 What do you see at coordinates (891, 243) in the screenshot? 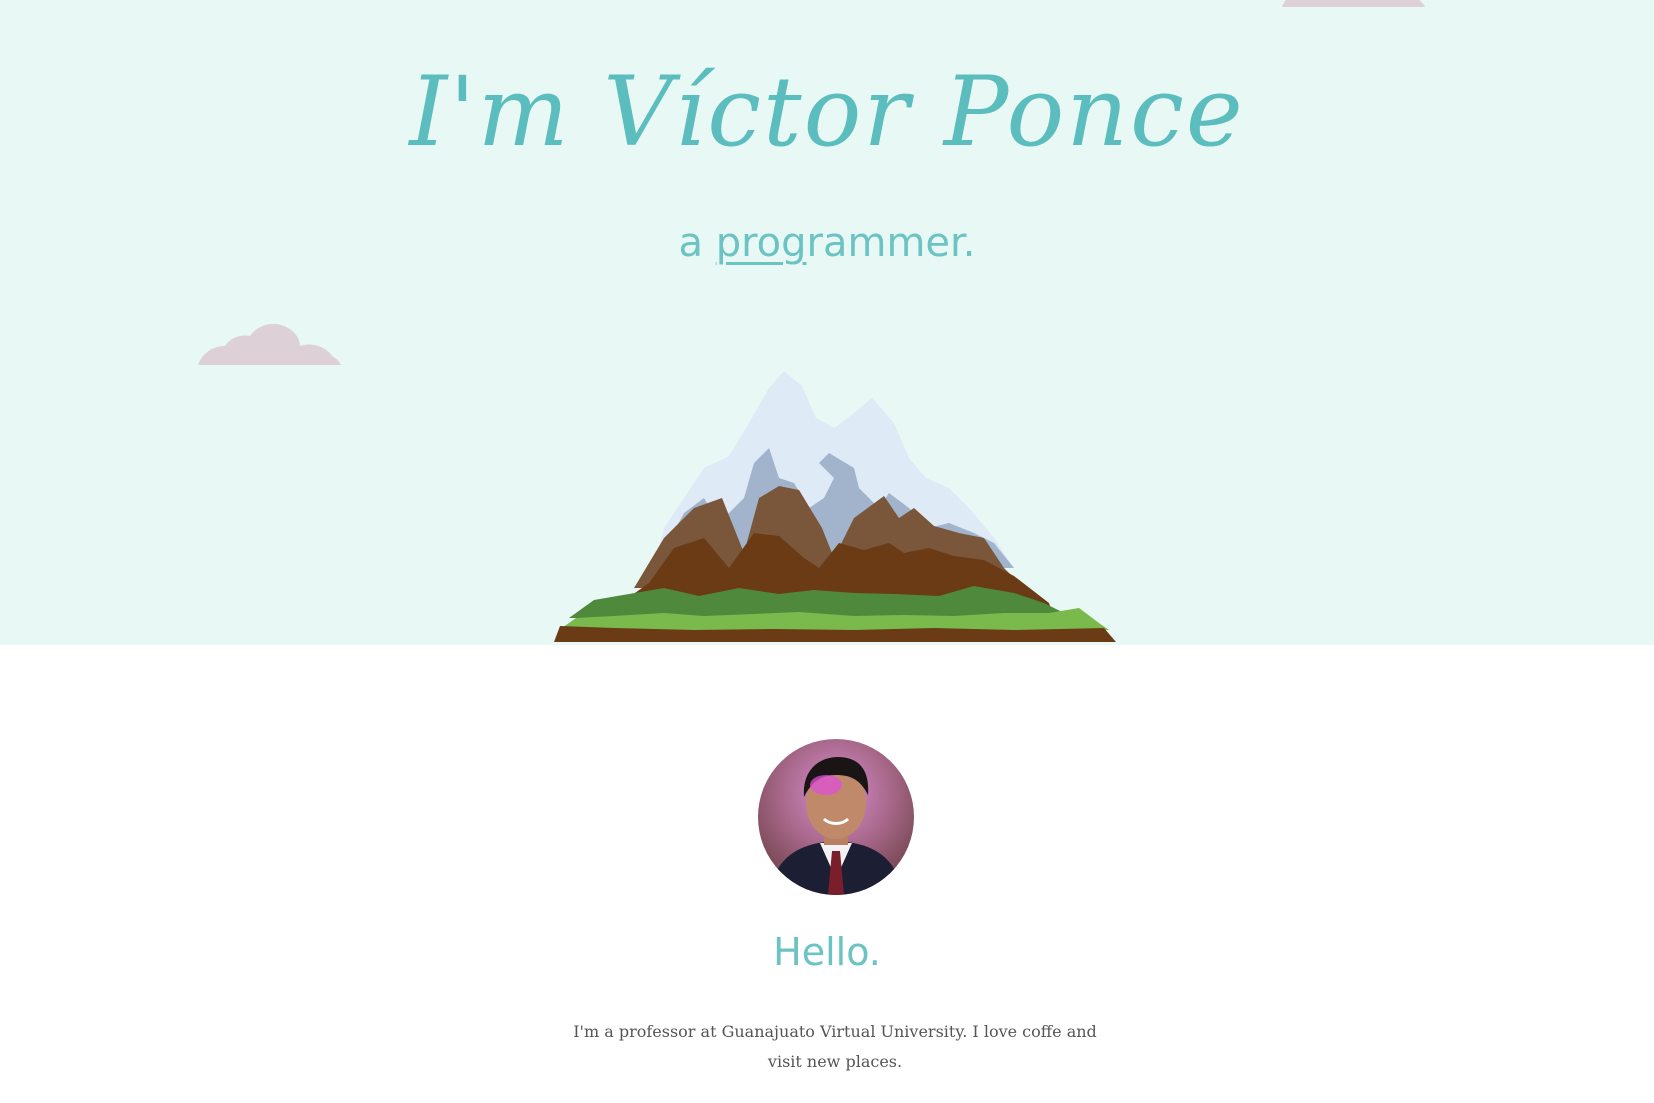
I see `subtitle-rest: rammer.` at bounding box center [891, 243].